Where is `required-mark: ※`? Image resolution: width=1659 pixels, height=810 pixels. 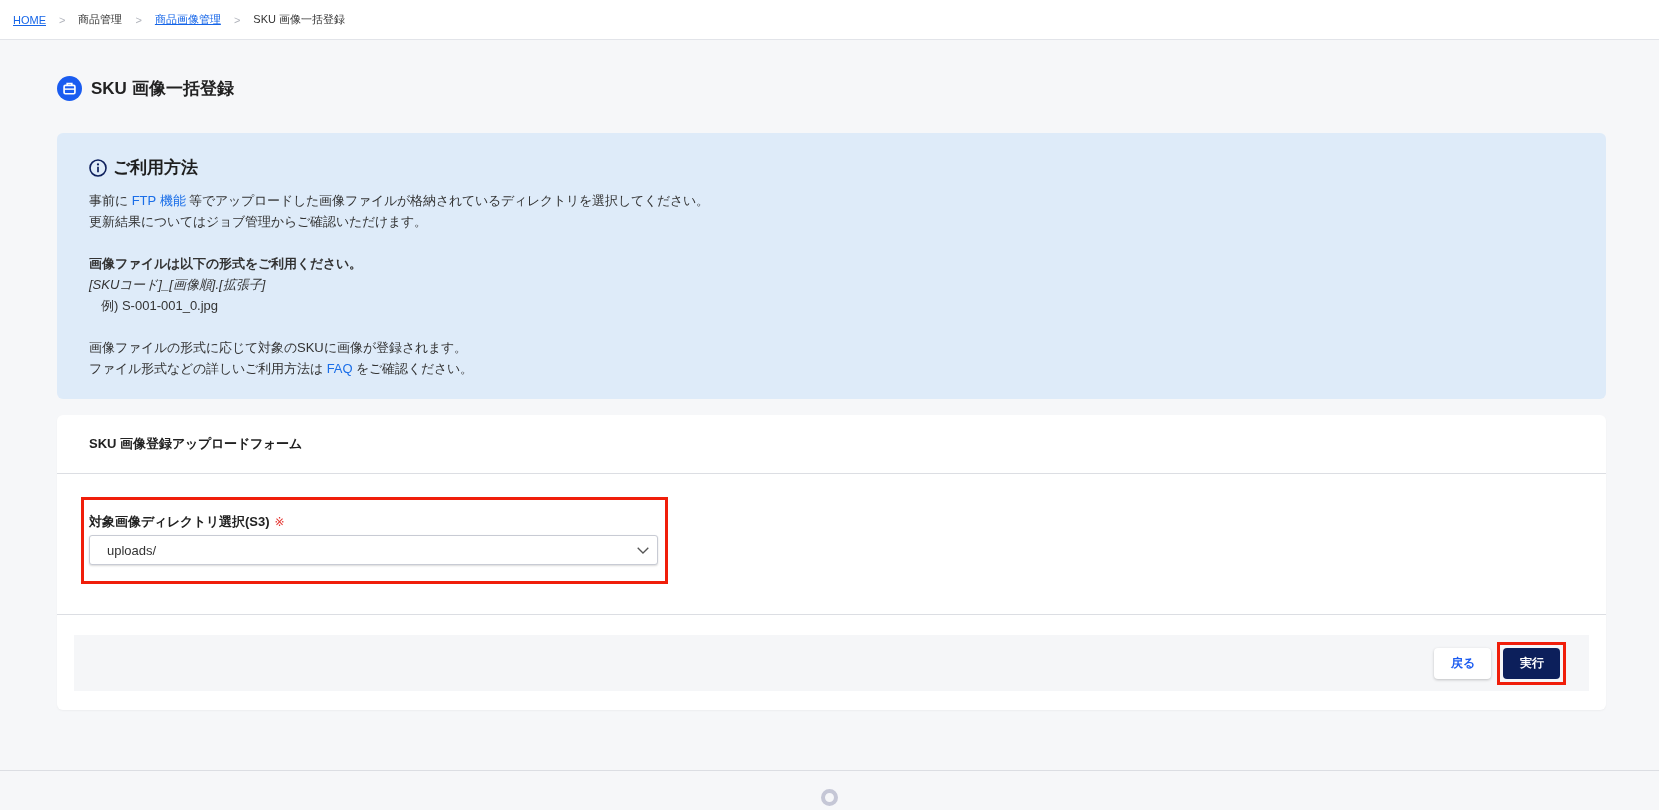 required-mark: ※ is located at coordinates (279, 522).